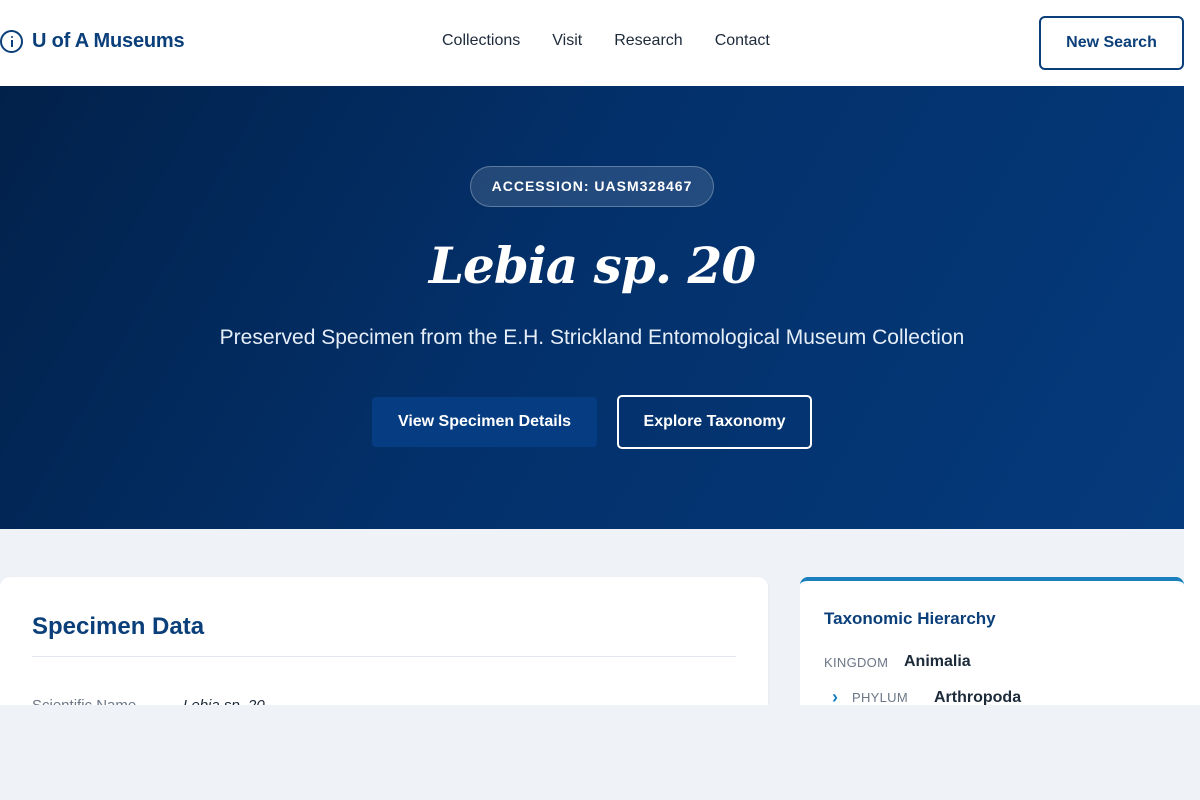 Image resolution: width=1200 pixels, height=800 pixels. What do you see at coordinates (224, 701) in the screenshot?
I see `scientific-name-value: Lebia sp. 20` at bounding box center [224, 701].